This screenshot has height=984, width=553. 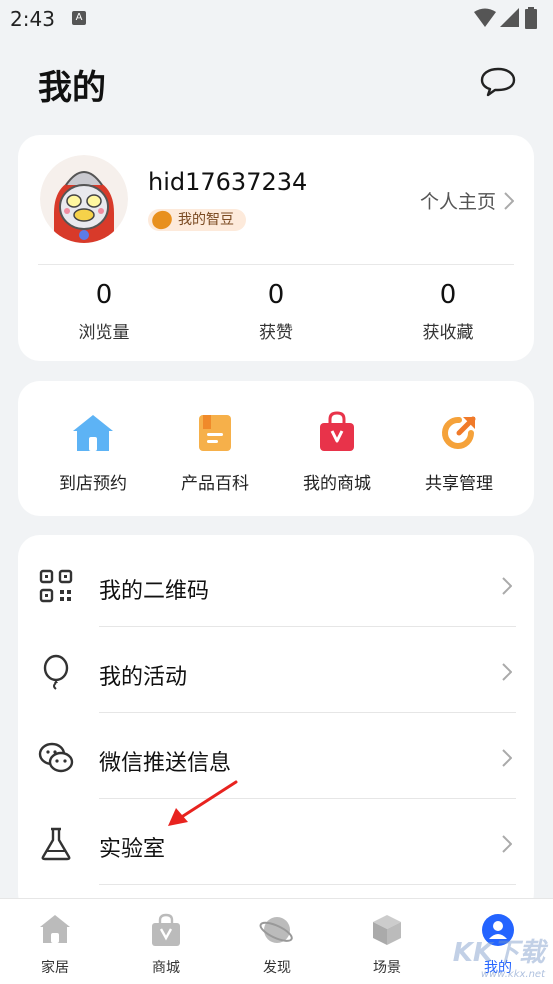 I want to click on message-bubble-icon, so click(x=498, y=82).